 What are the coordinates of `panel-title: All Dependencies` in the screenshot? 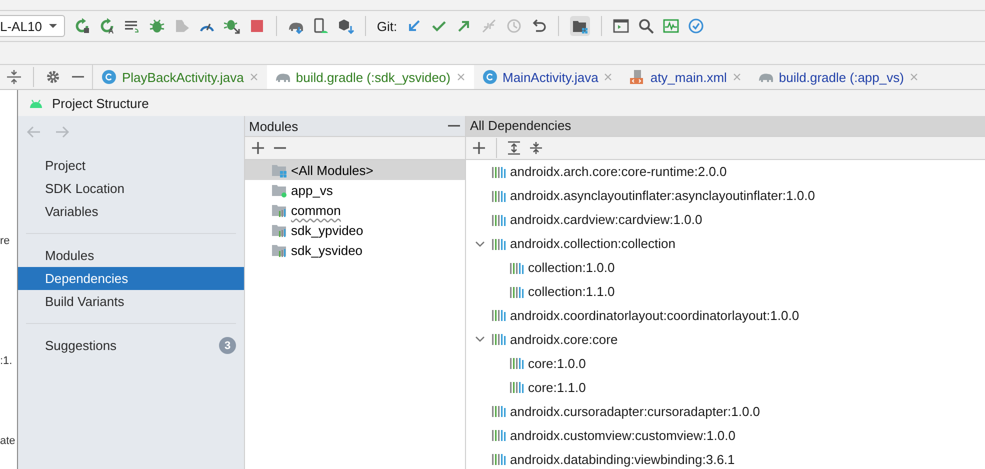 It's located at (521, 126).